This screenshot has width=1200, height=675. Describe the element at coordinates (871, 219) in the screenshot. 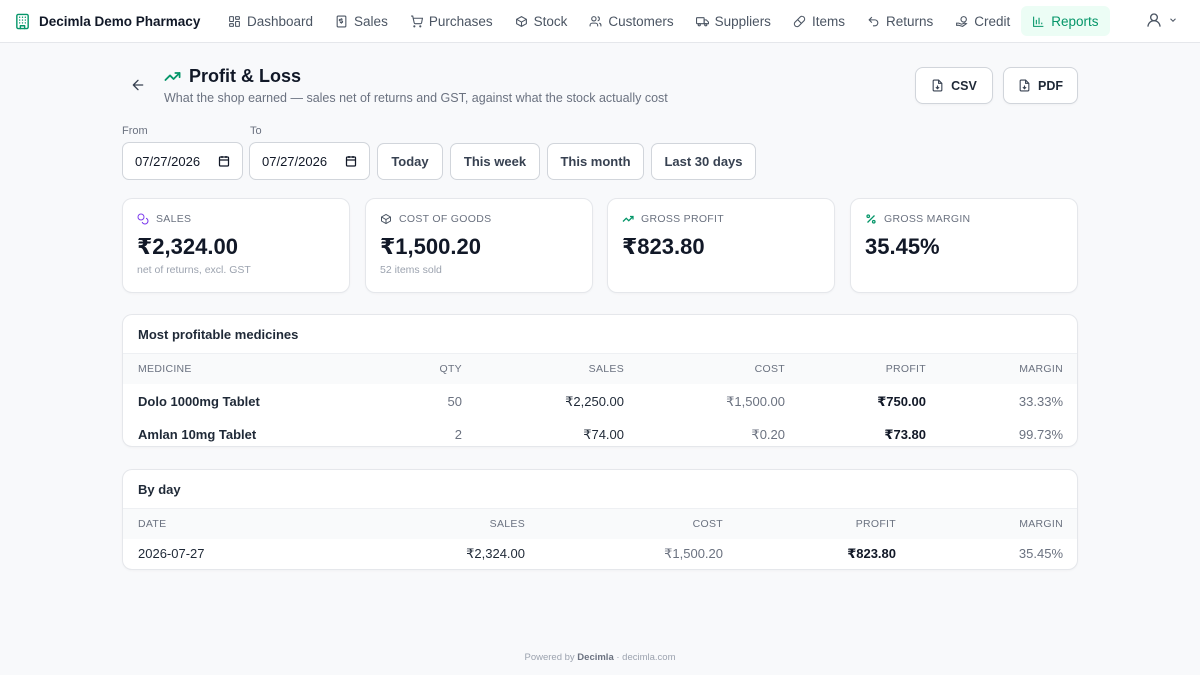

I see `percent-icon` at that location.